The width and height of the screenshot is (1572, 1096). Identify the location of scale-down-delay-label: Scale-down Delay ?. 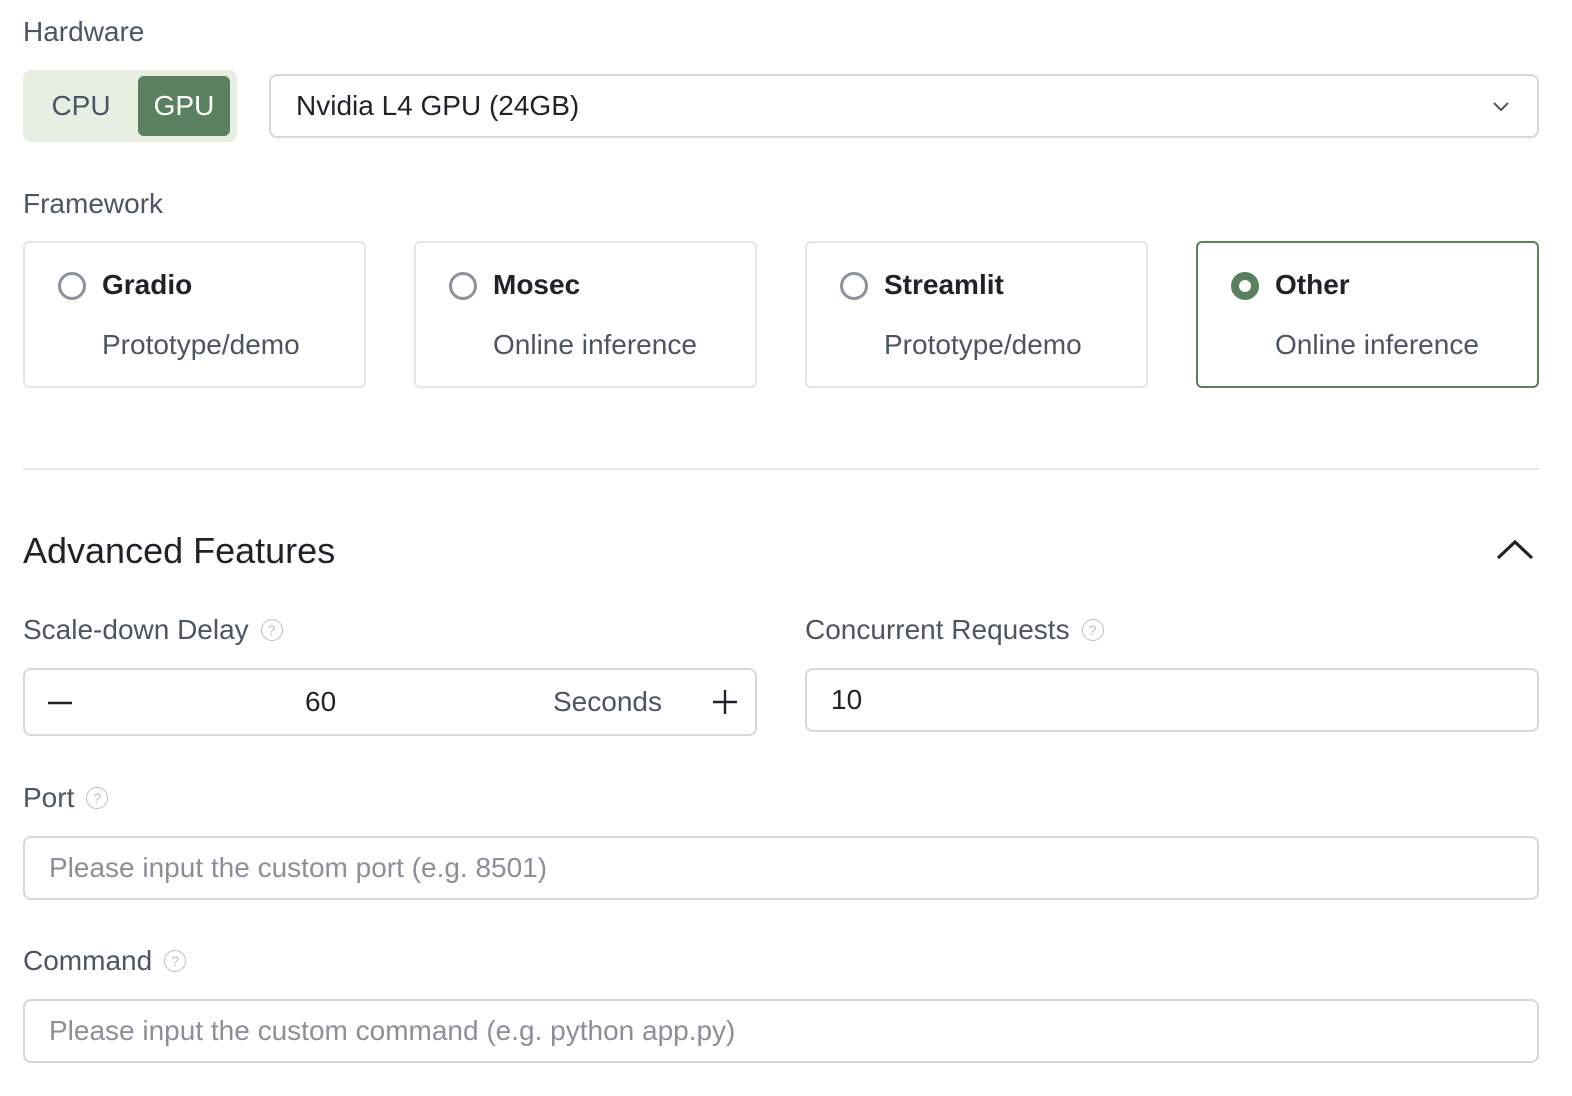
(153, 630).